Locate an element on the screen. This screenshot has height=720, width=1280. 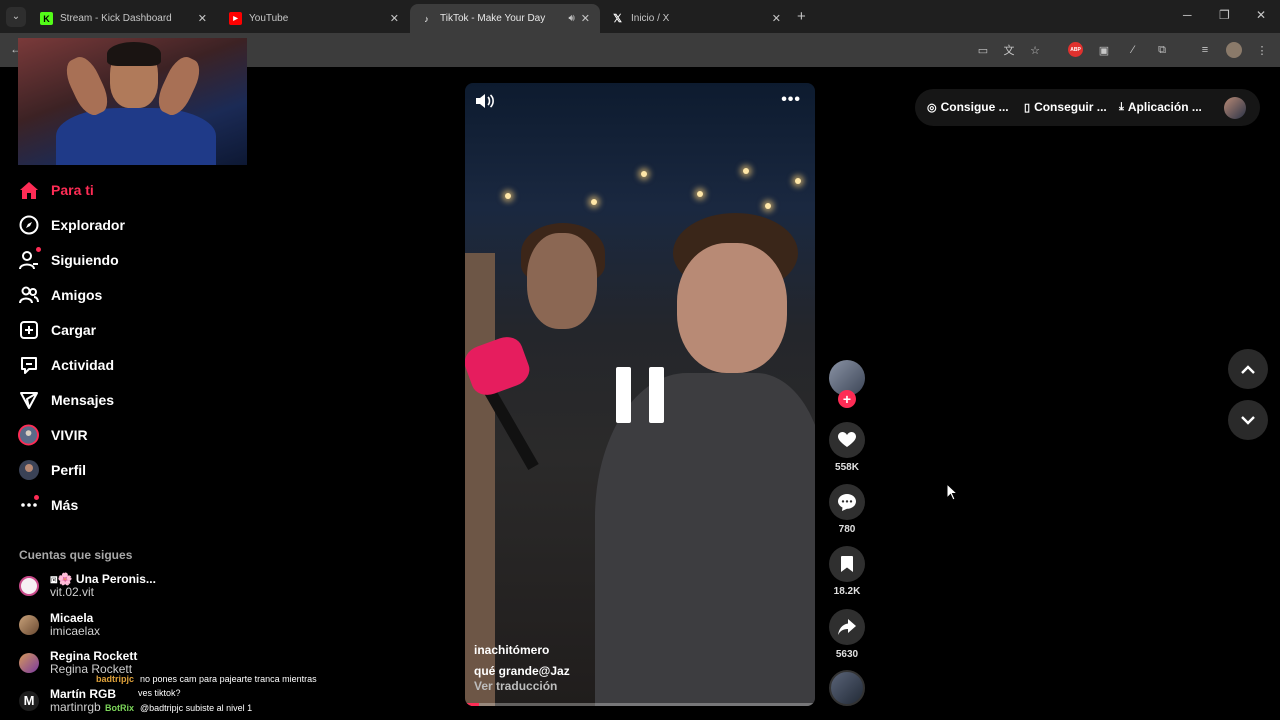
live-icon is located at coordinates (28, 435).